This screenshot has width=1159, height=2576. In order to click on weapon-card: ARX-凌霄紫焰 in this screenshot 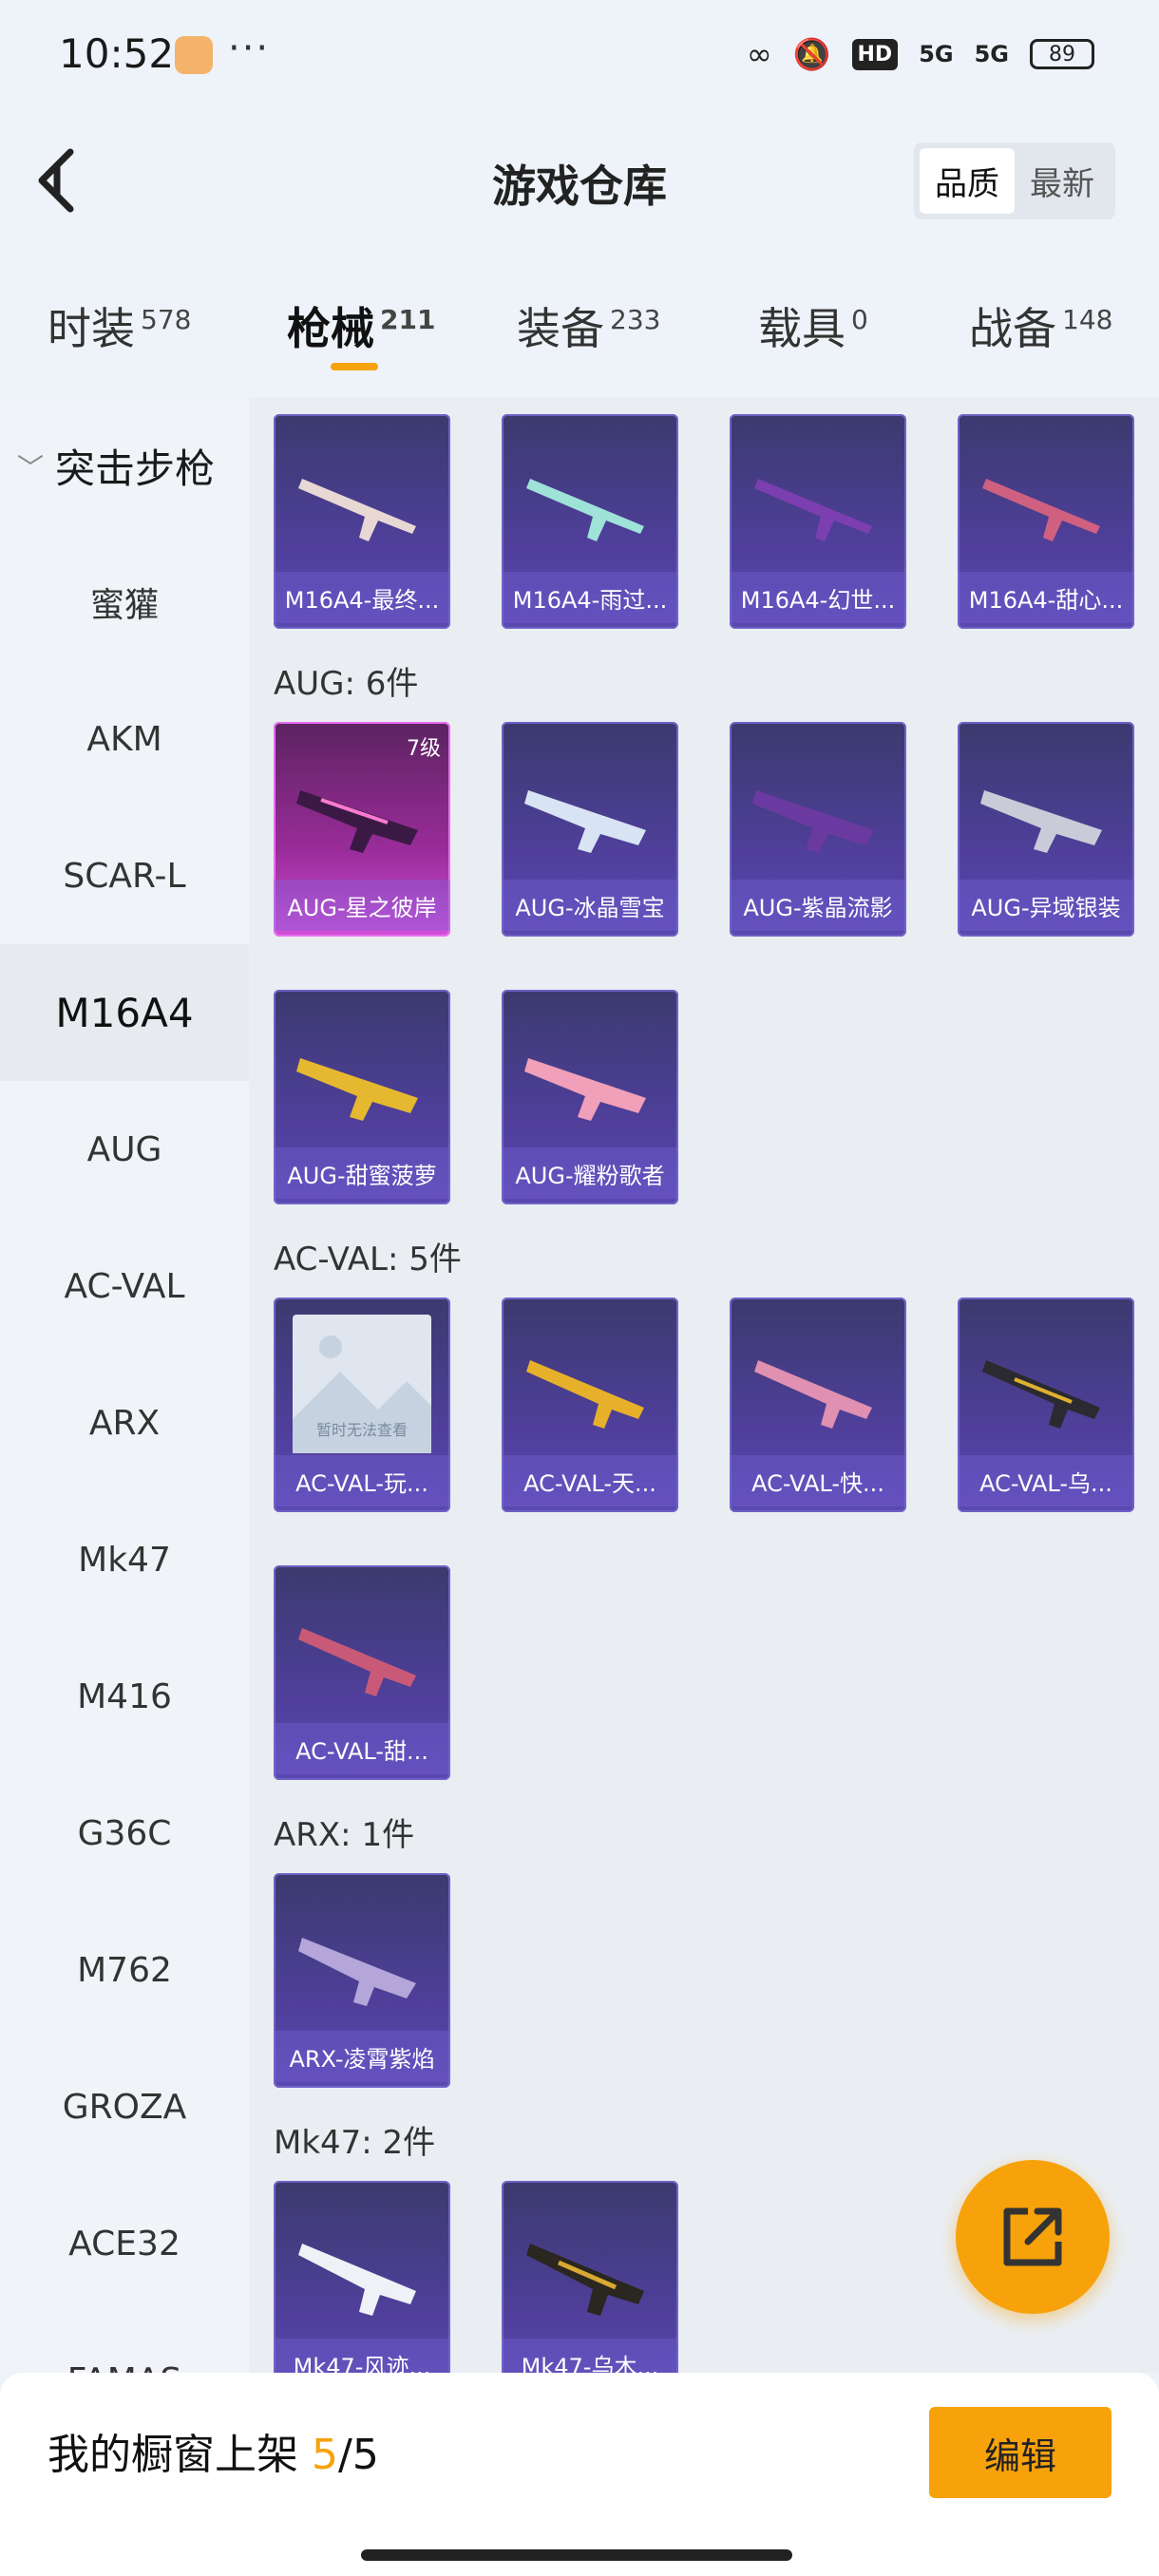, I will do `click(362, 1981)`.